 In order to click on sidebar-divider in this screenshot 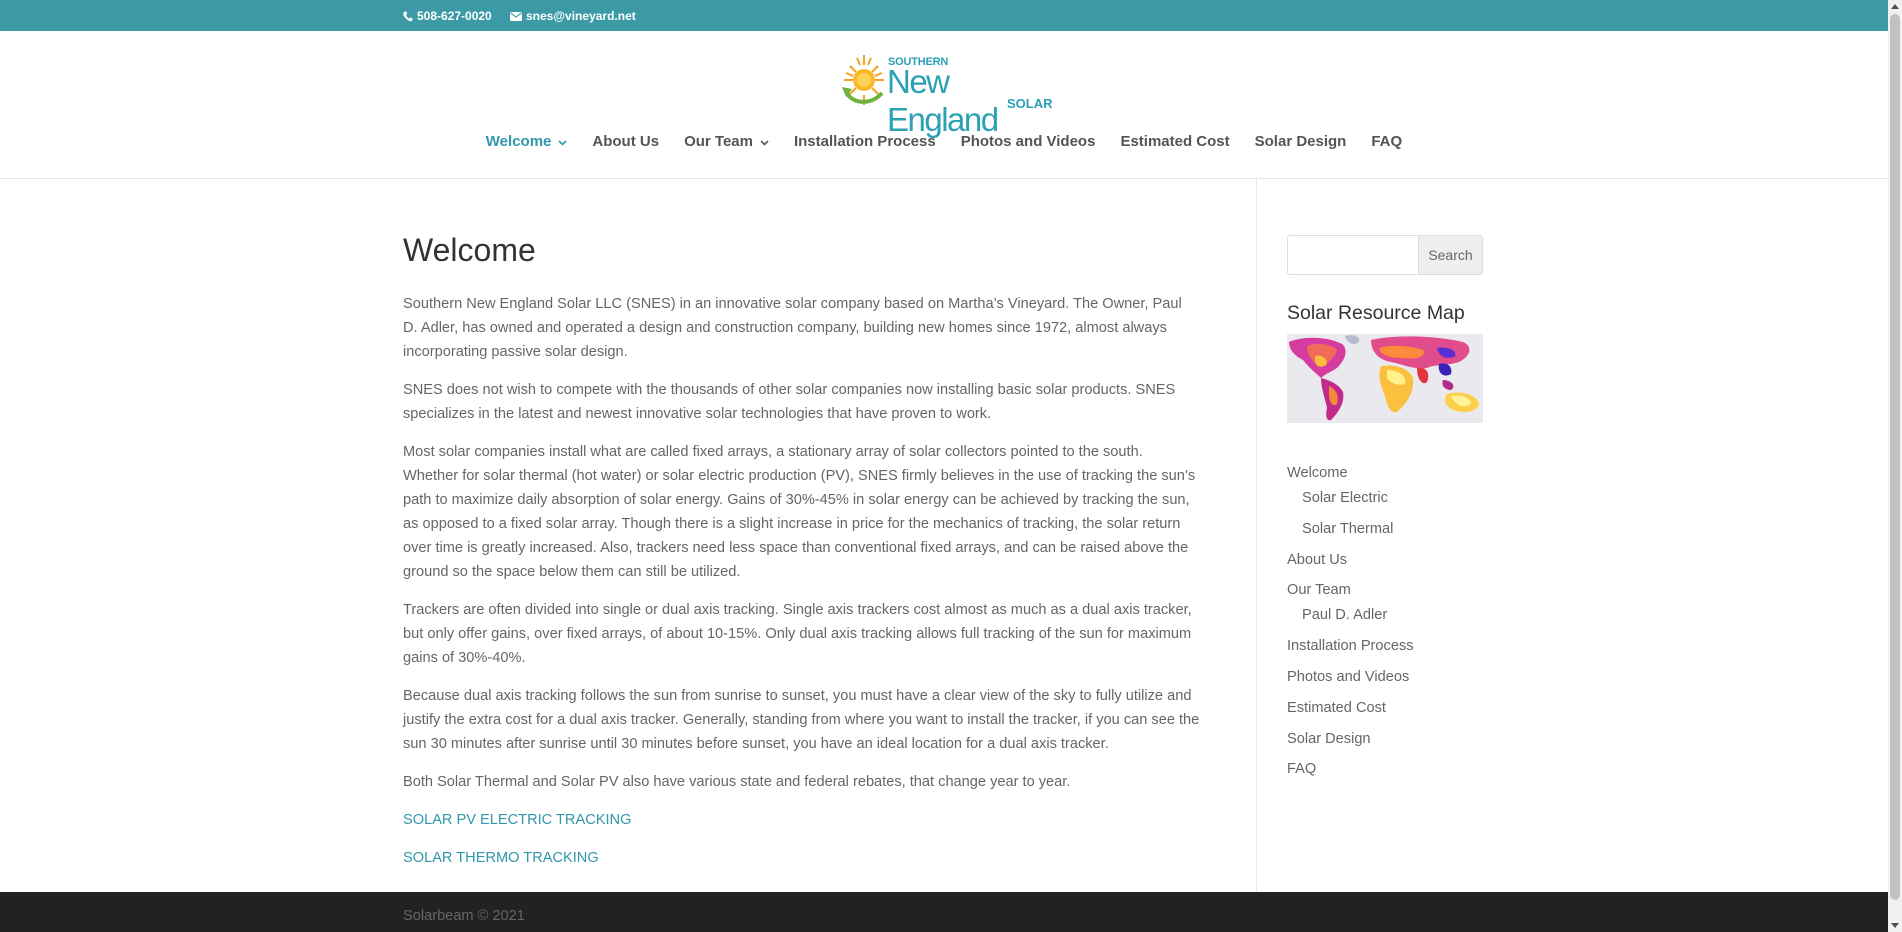, I will do `click(1256, 535)`.